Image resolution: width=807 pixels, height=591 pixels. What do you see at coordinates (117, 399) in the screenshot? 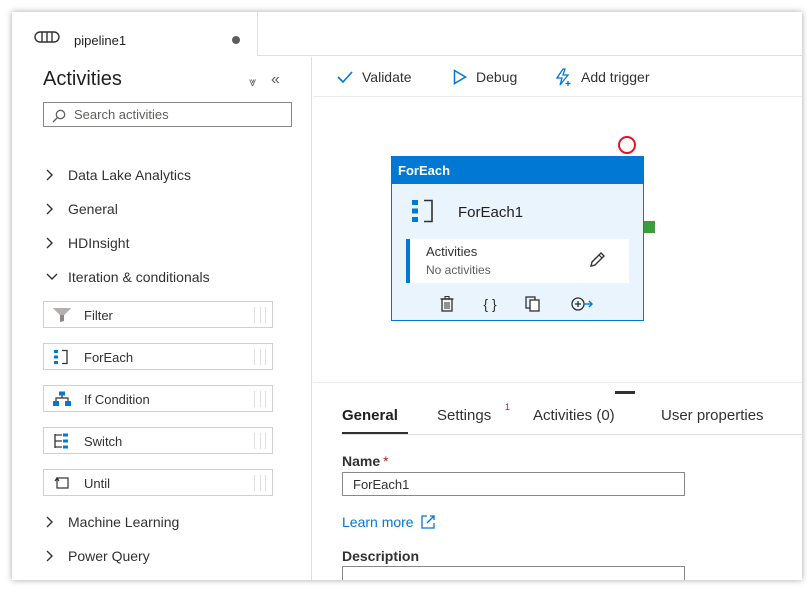
I see `activity-label: If Condition` at bounding box center [117, 399].